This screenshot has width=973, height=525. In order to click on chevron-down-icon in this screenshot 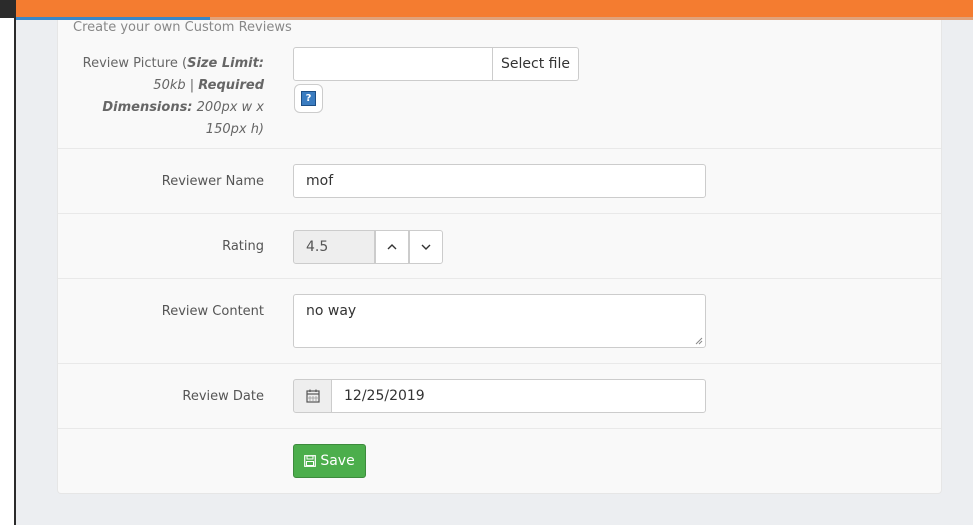, I will do `click(426, 247)`.